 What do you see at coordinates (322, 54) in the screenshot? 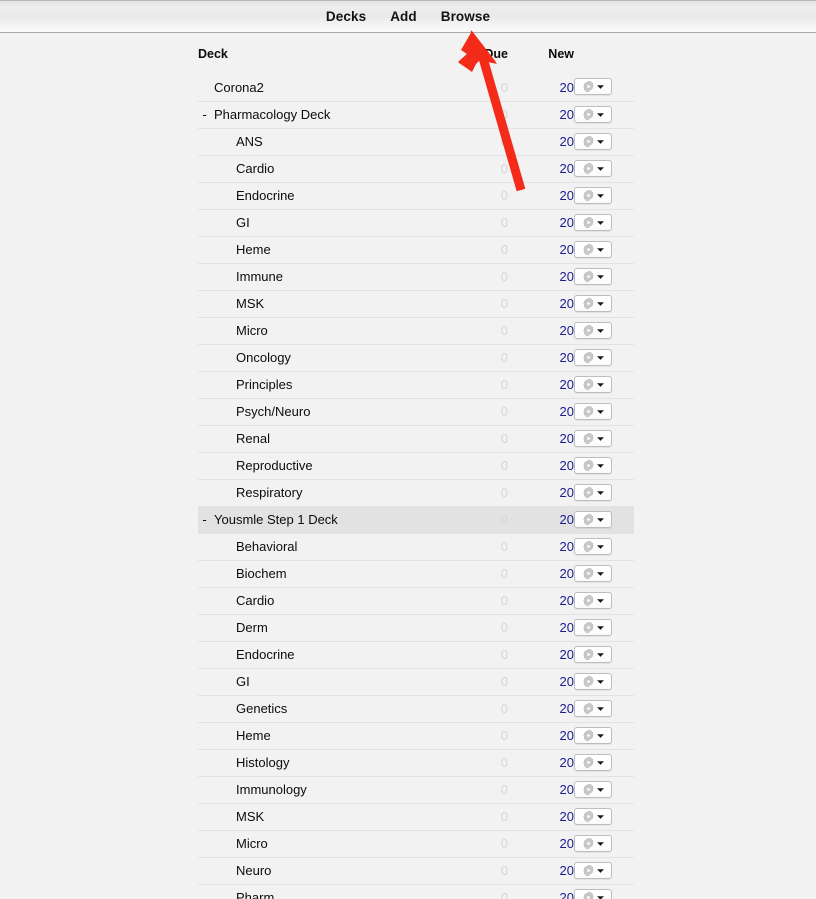
I see `column-header-deck: Deck` at bounding box center [322, 54].